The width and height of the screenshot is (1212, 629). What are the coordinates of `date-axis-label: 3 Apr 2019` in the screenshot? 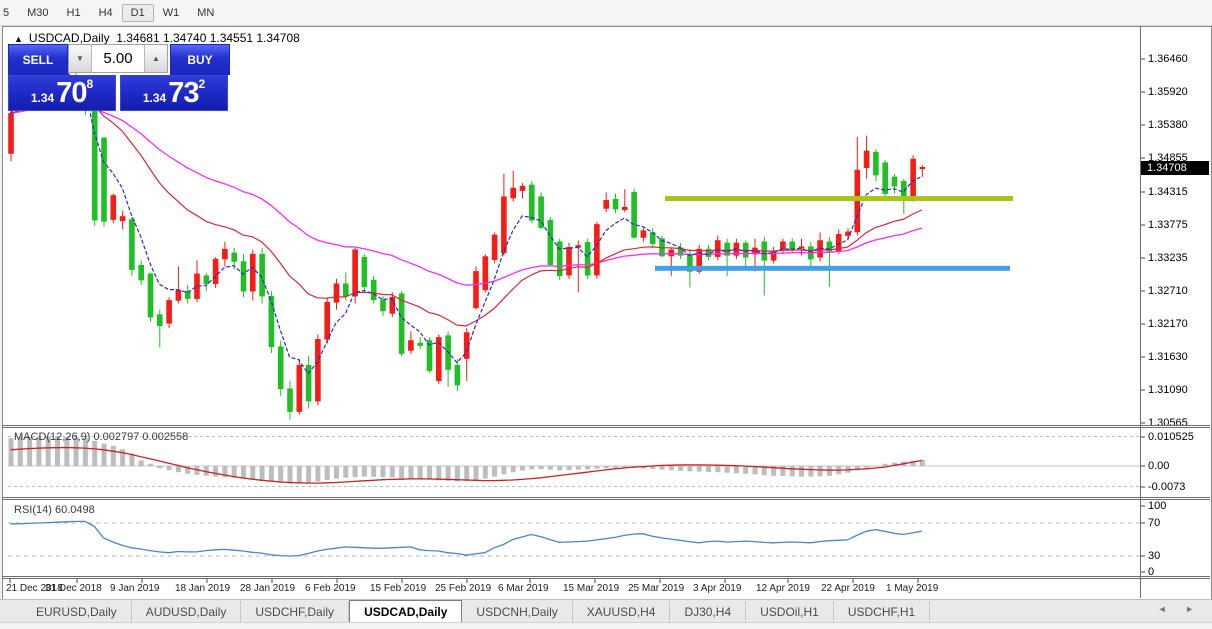 It's located at (717, 588).